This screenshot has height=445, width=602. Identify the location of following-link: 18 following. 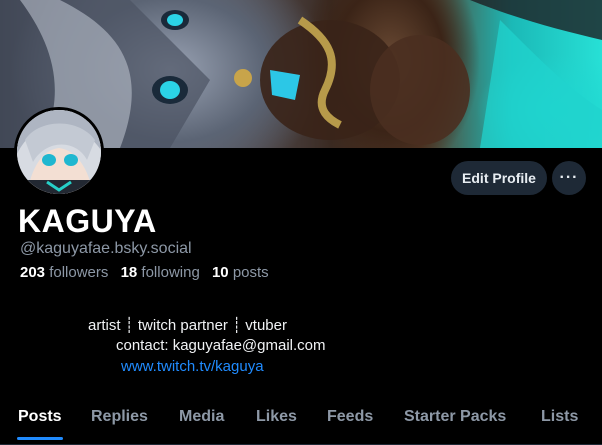
(160, 272).